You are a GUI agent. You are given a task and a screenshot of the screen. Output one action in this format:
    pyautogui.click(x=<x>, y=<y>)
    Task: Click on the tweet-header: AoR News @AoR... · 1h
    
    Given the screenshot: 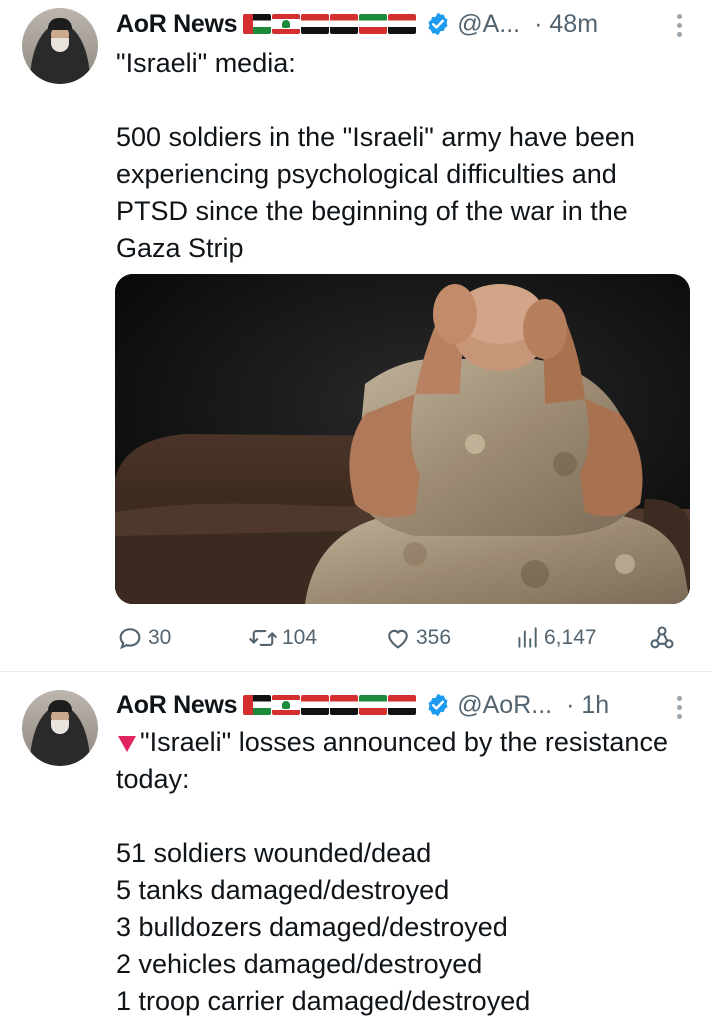 What is the action you would take?
    pyautogui.click(x=362, y=705)
    